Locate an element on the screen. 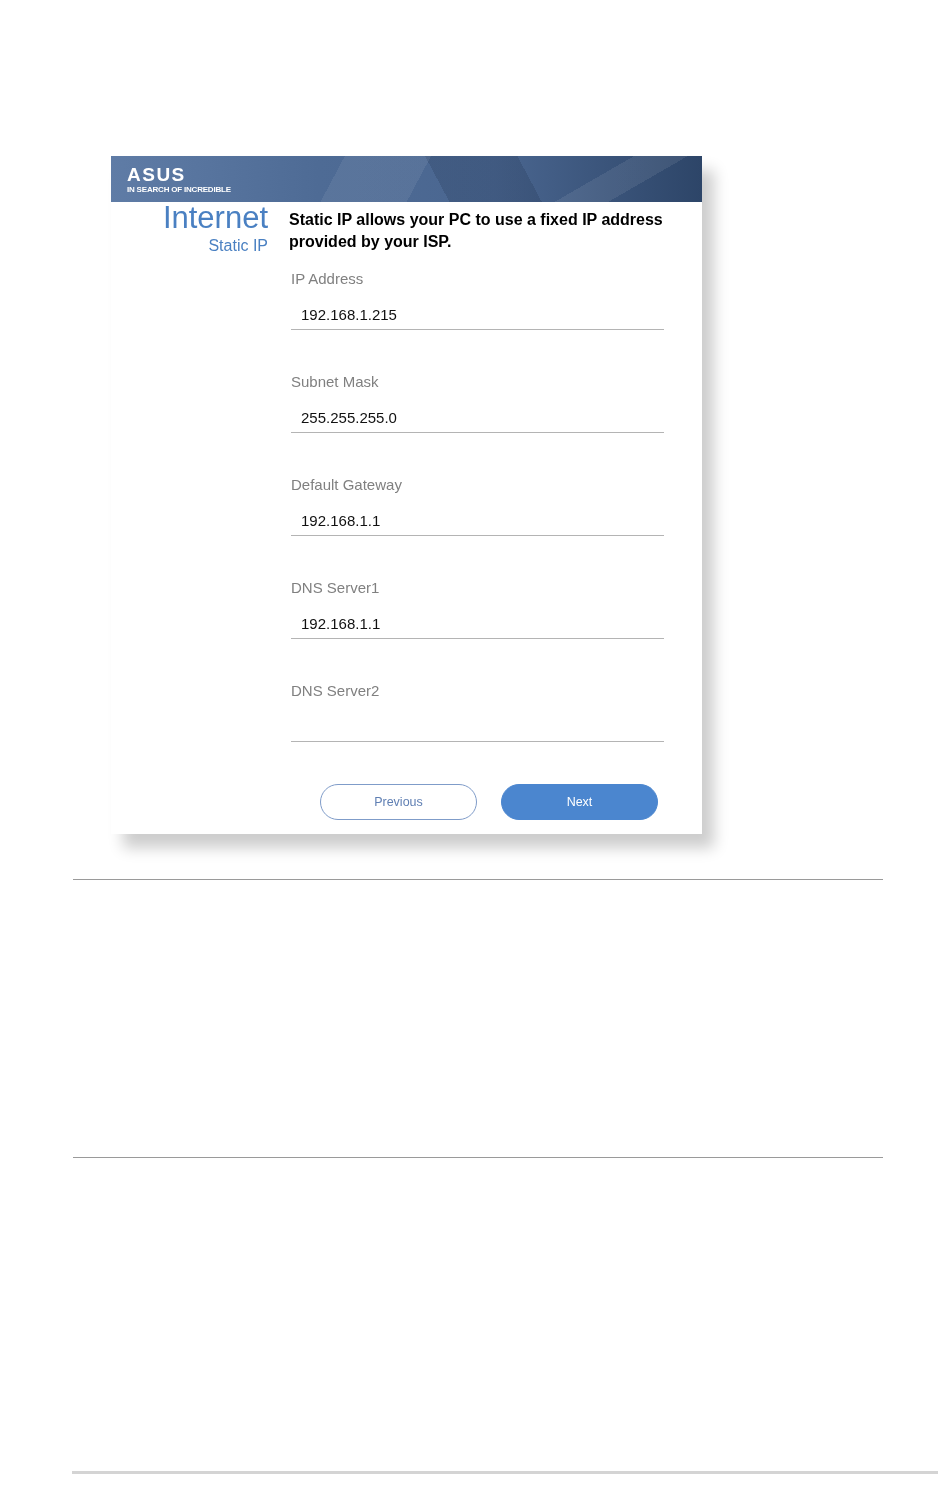  input-field: 192.168.1.215 is located at coordinates (477, 315).